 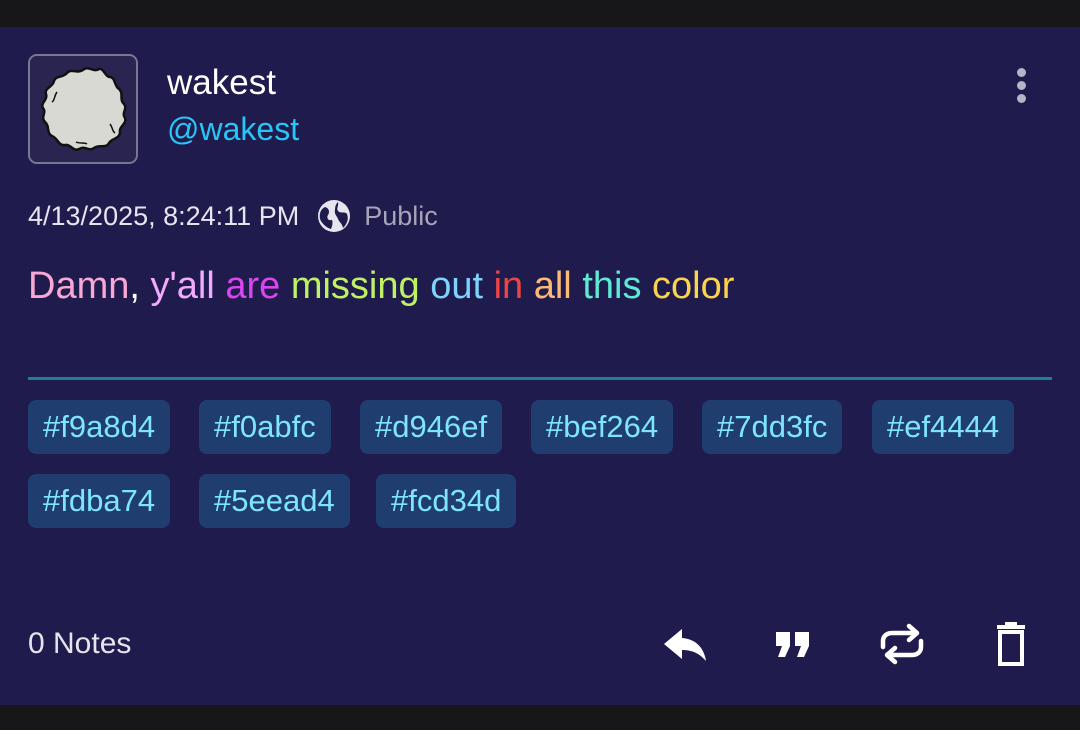 What do you see at coordinates (693, 286) in the screenshot?
I see `content-word: color` at bounding box center [693, 286].